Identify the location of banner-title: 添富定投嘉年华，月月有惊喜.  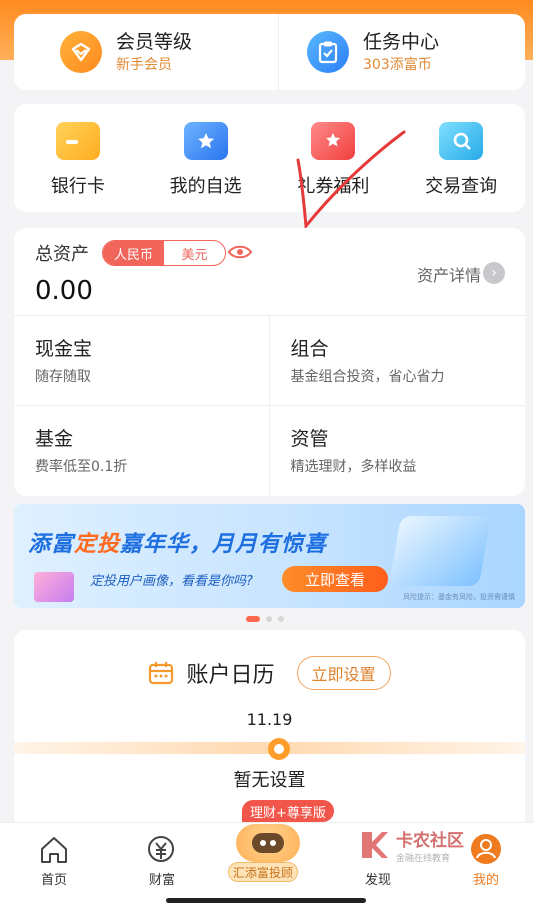
(177, 542).